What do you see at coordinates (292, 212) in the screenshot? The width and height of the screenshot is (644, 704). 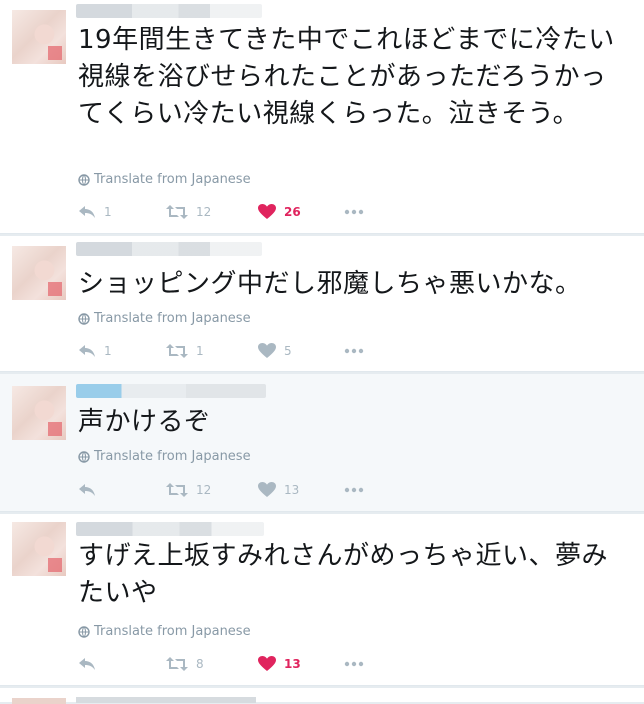 I see `like-count: 26` at bounding box center [292, 212].